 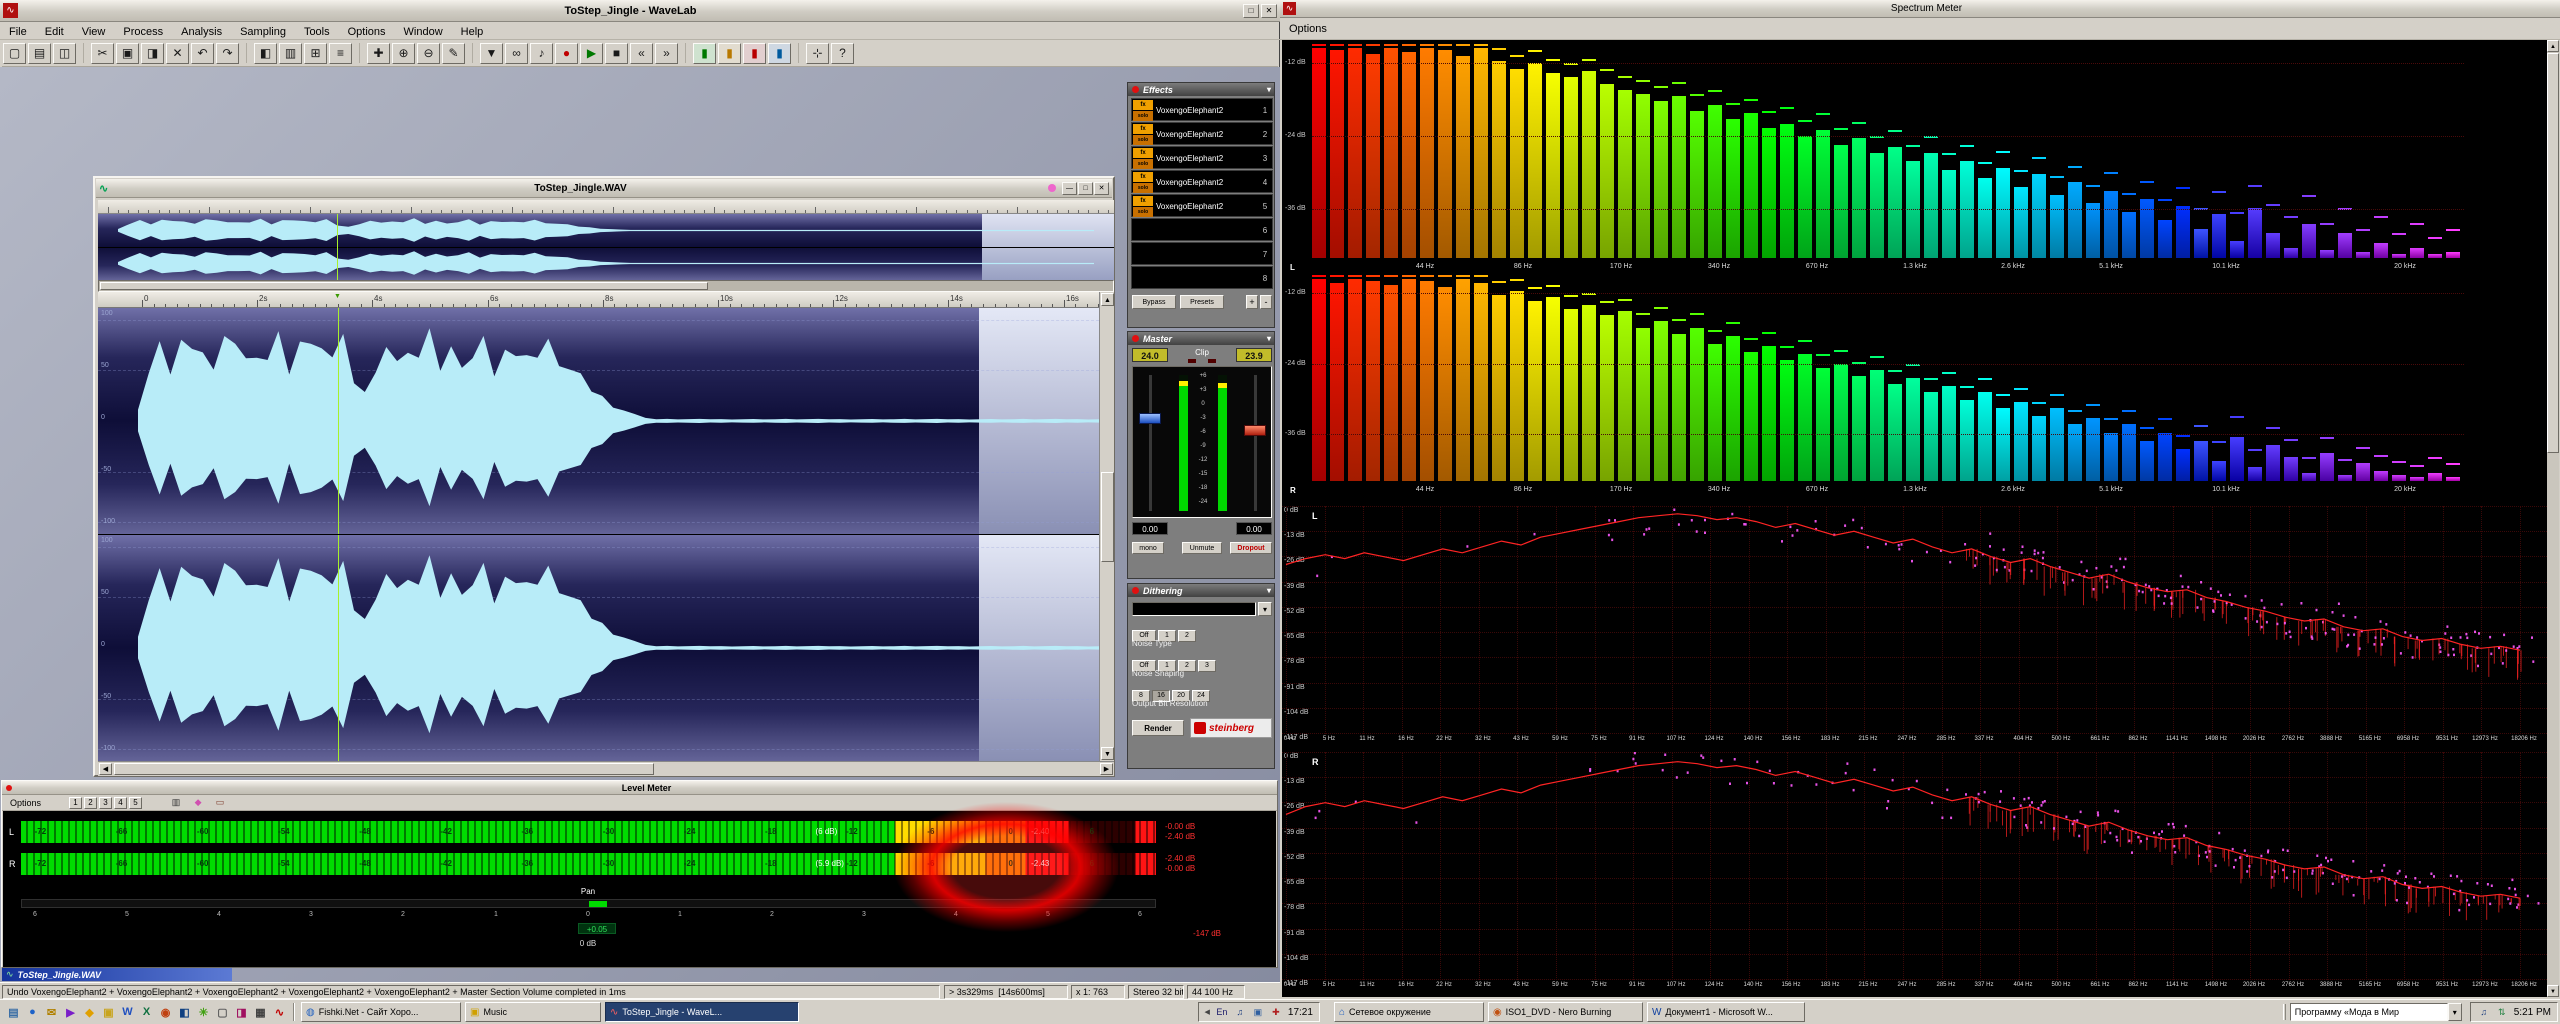 What do you see at coordinates (106, 802) in the screenshot?
I see `meter-preset-button-3: 3` at bounding box center [106, 802].